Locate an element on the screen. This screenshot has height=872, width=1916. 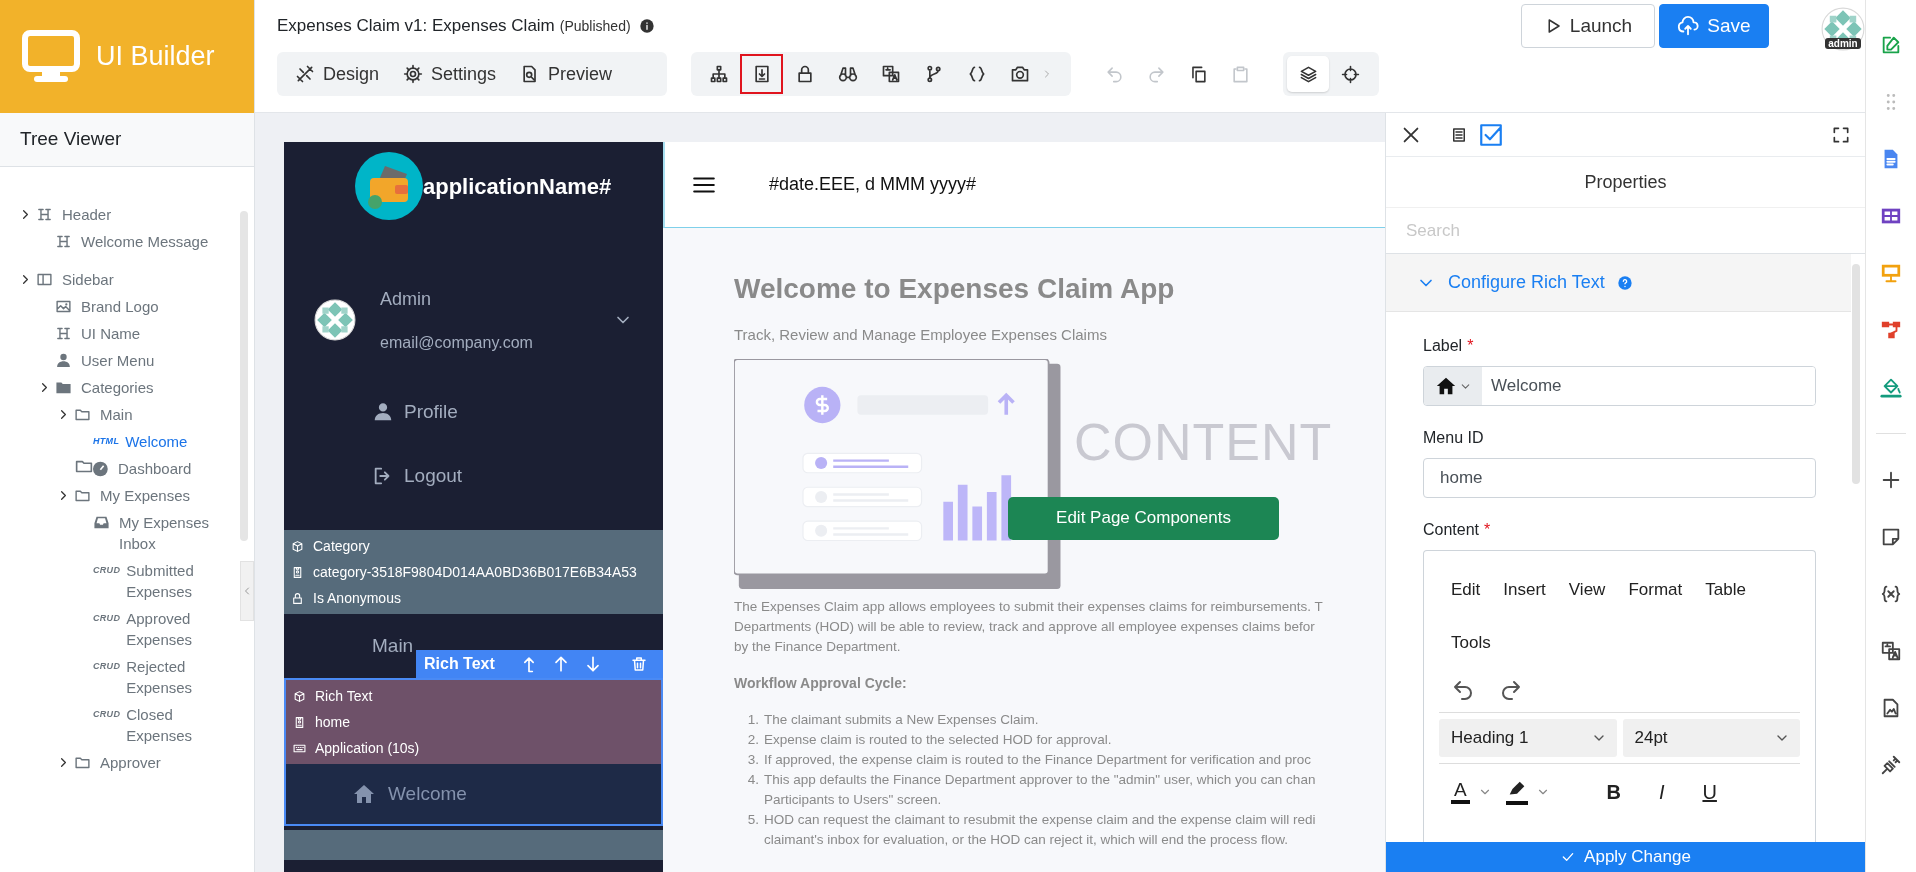
block-format-select: Heading 1 is located at coordinates (1528, 737).